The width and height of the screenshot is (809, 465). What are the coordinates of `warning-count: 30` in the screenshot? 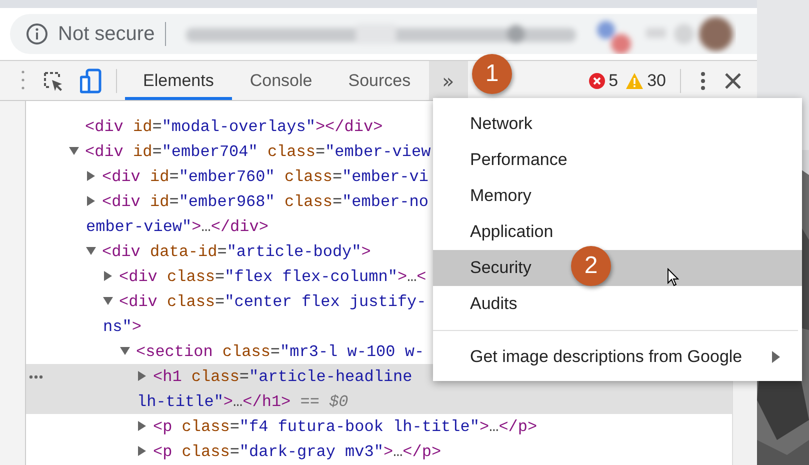 It's located at (656, 80).